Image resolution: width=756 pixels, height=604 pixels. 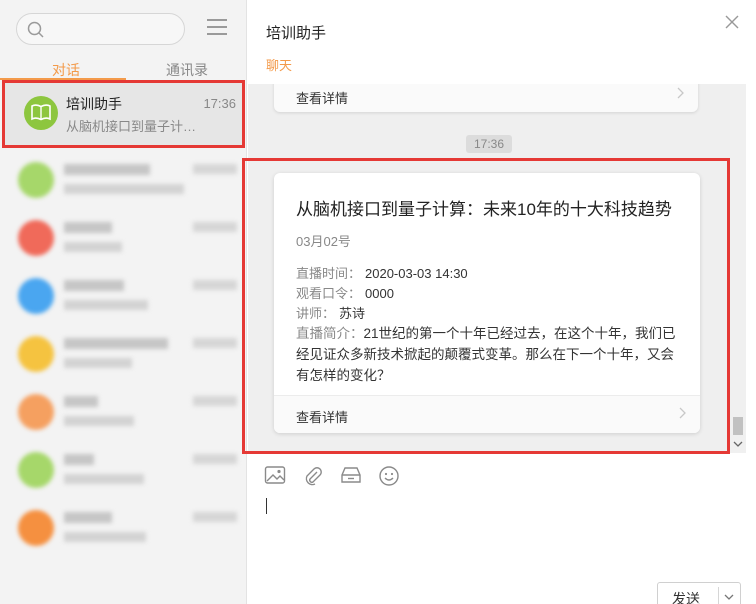 I want to click on intro-key: 直播简介：, so click(x=330, y=333).